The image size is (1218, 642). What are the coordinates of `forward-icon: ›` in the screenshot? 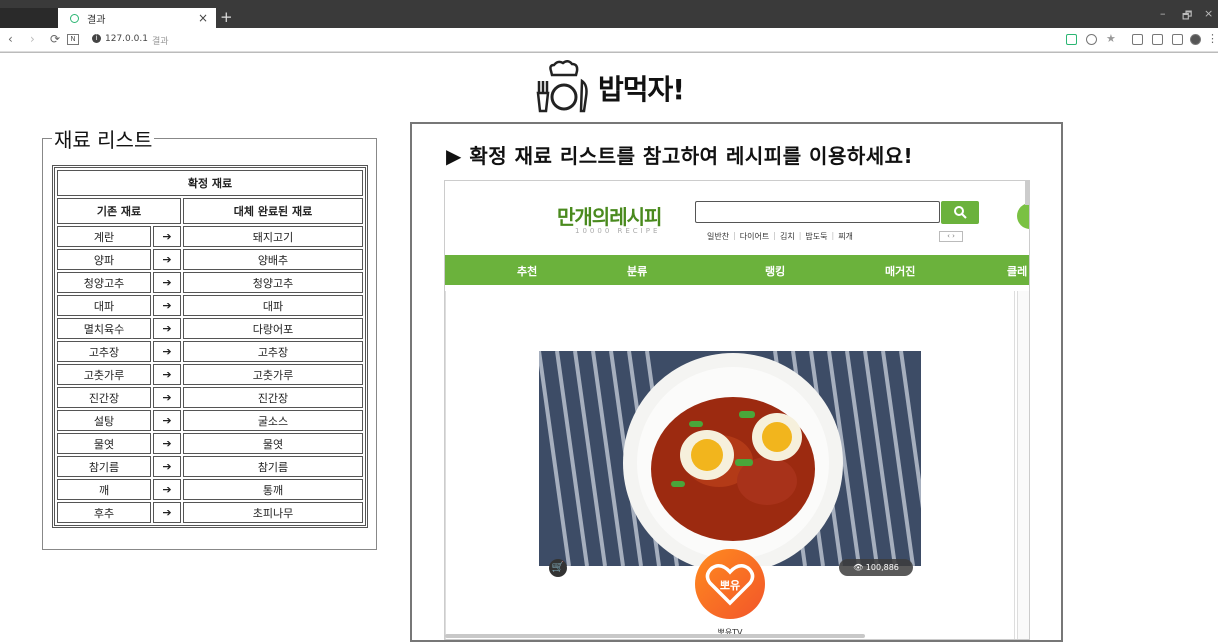 It's located at (32, 39).